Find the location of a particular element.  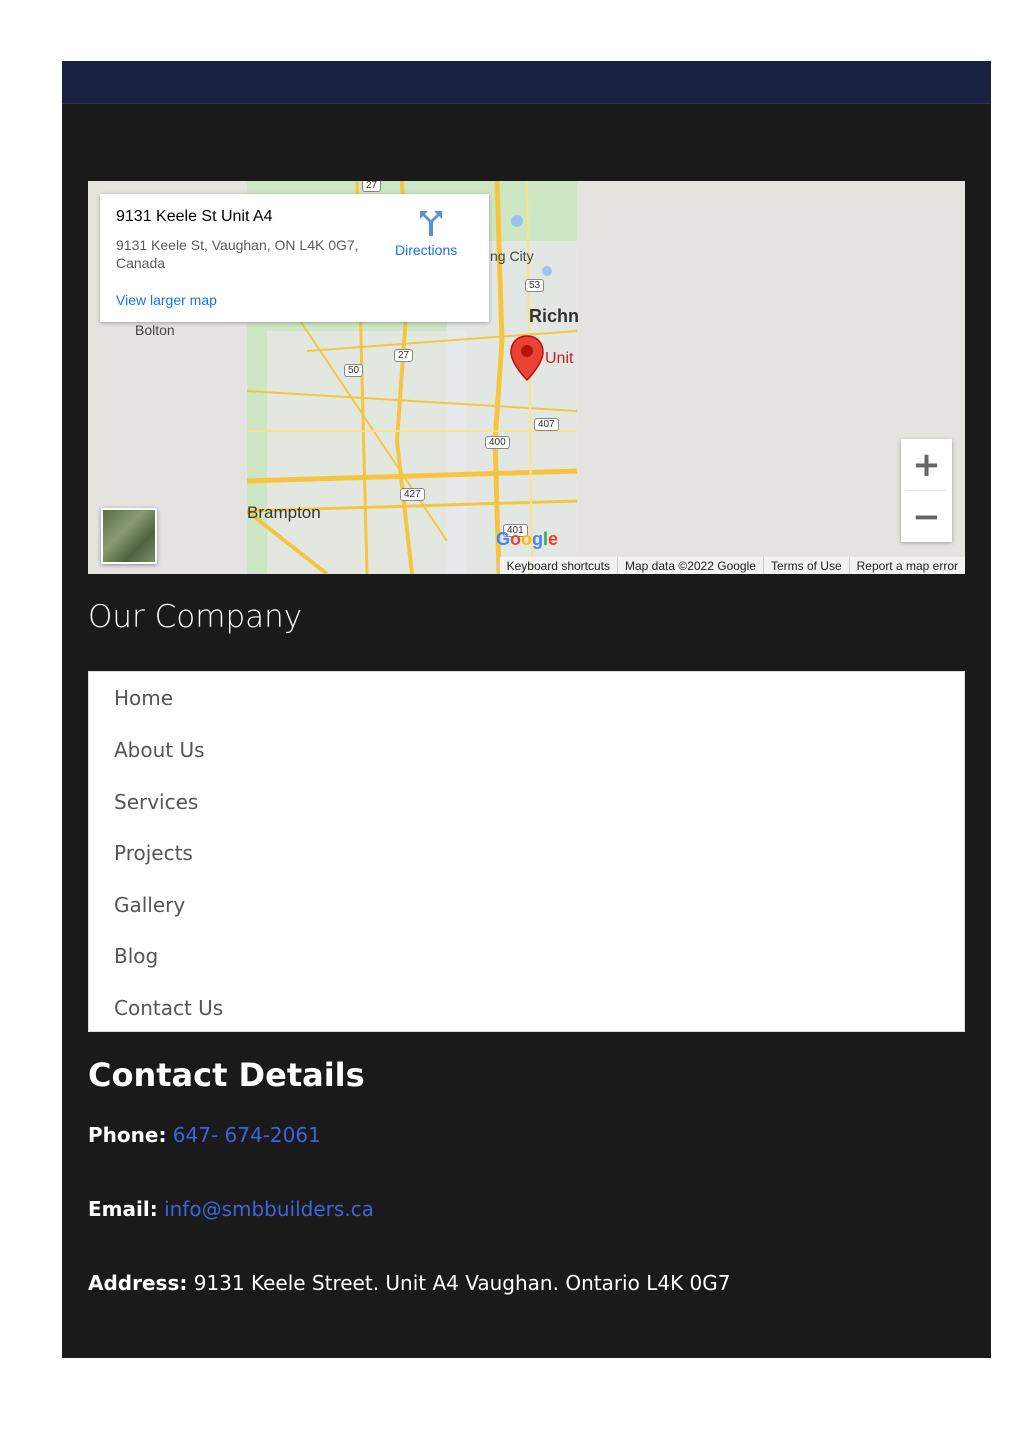

view-larger-map-link: View larger map is located at coordinates (166, 300).